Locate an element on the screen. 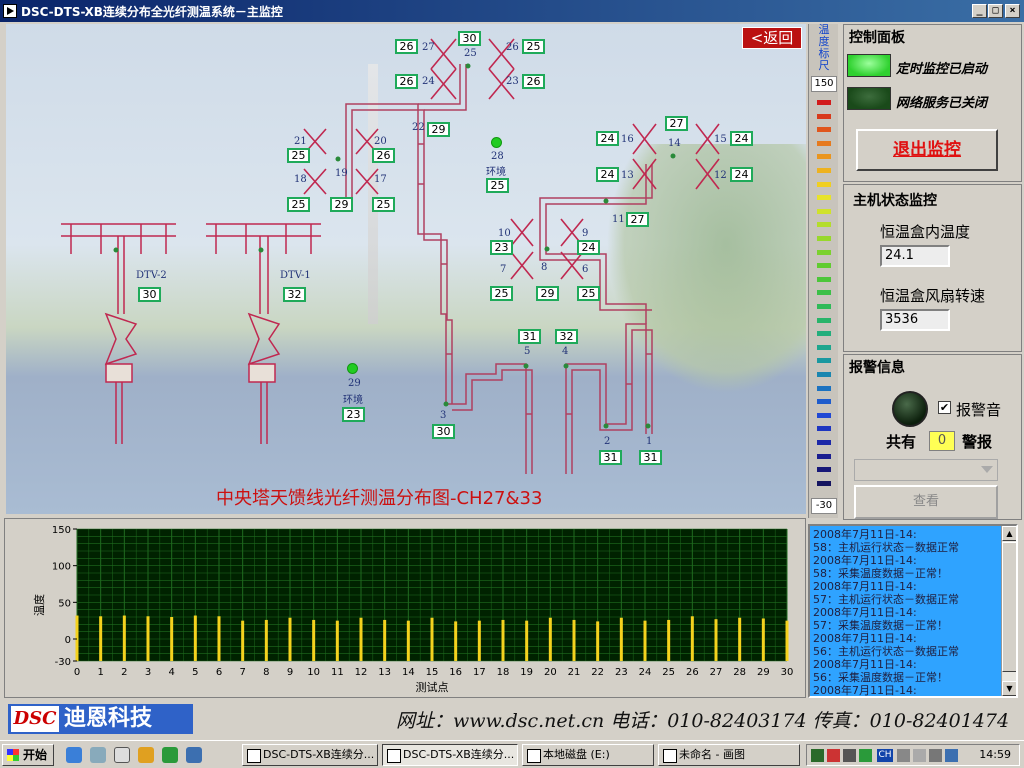  sensor-2-value: 31 is located at coordinates (610, 457).